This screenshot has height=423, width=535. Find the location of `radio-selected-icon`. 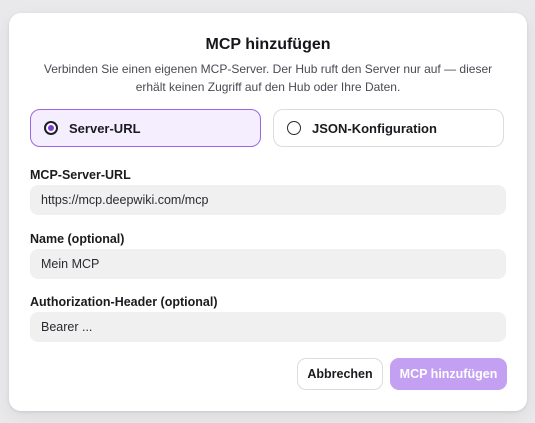

radio-selected-icon is located at coordinates (51, 128).